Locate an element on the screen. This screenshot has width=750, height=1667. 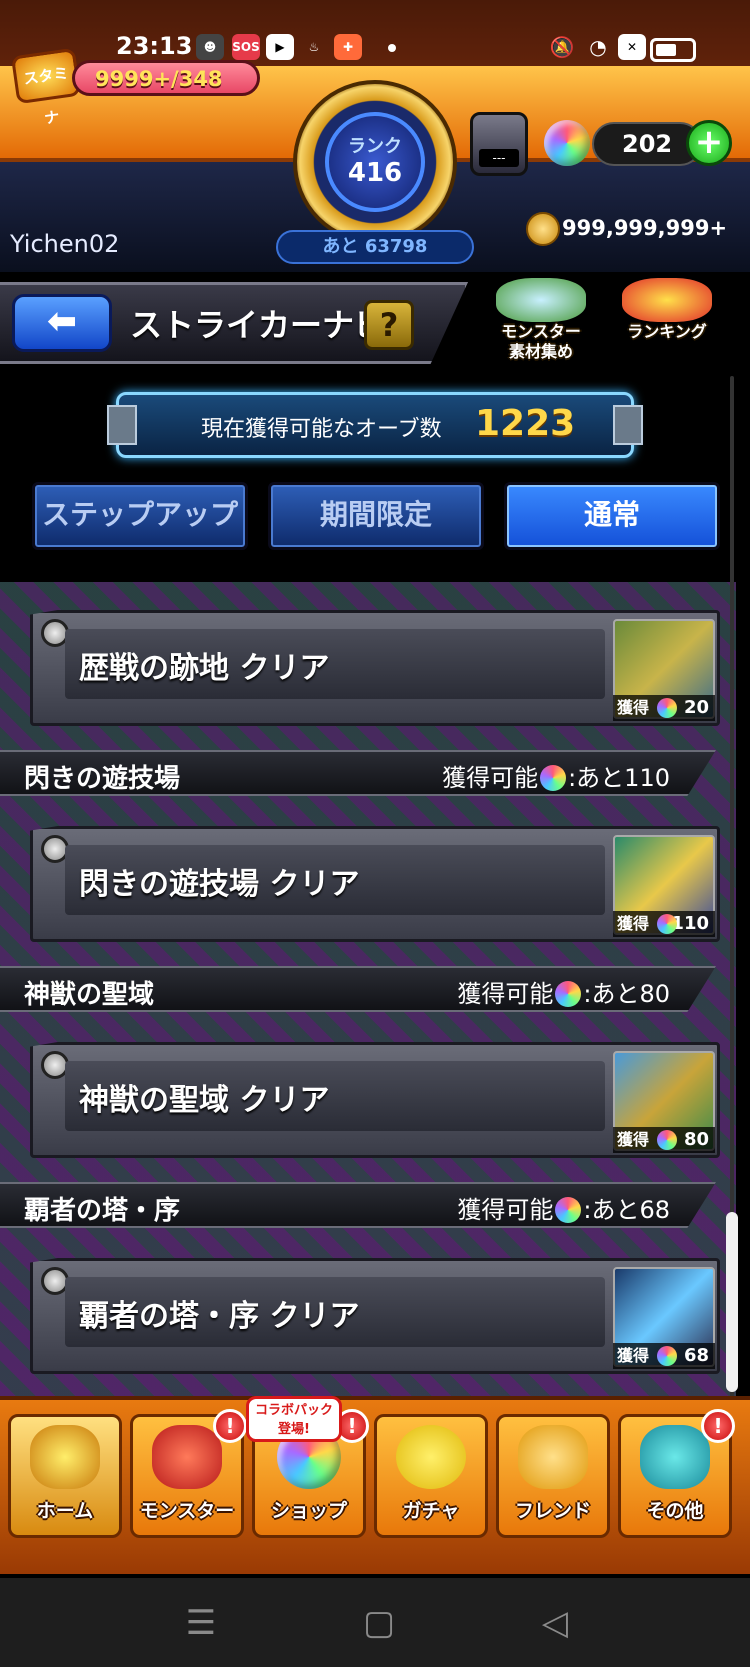
sos-icon: SOS is located at coordinates (246, 47).